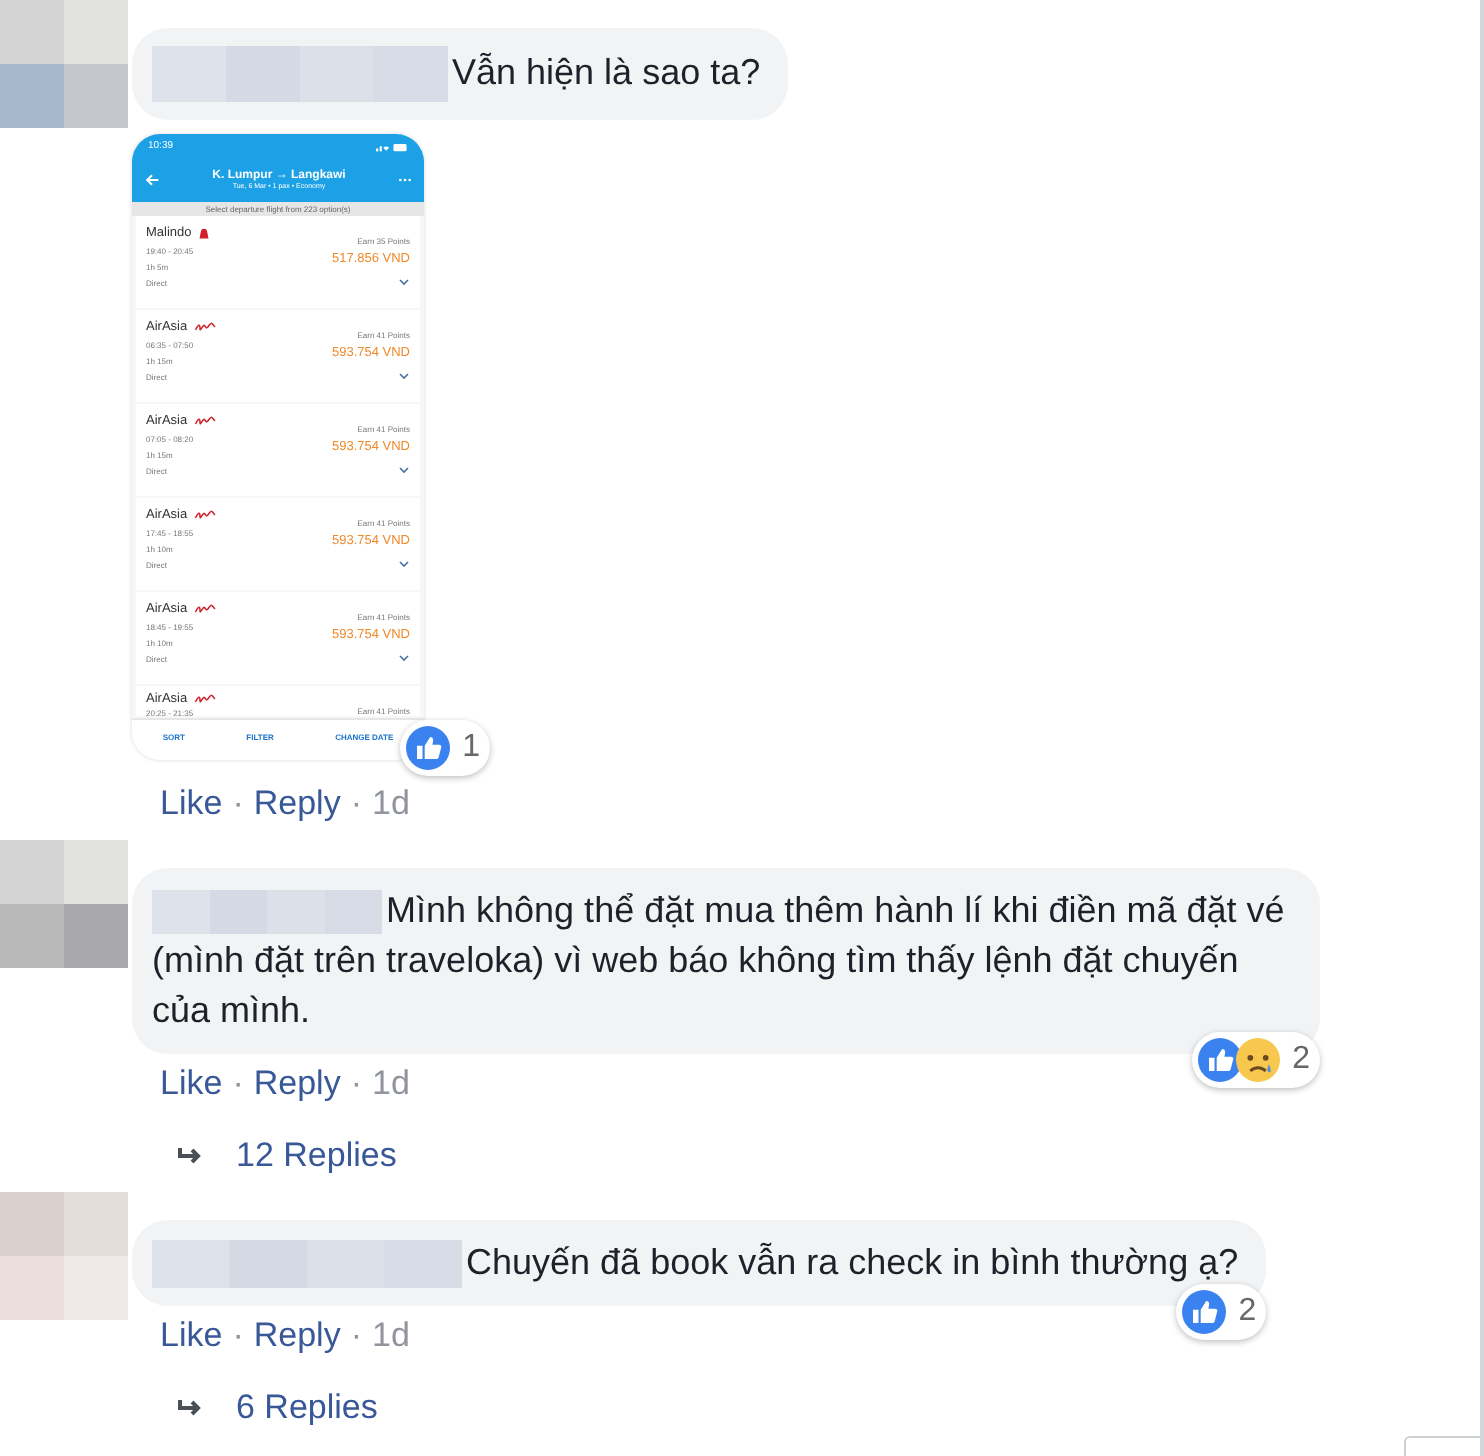 This screenshot has height=1456, width=1484. What do you see at coordinates (392, 146) in the screenshot?
I see `status-icons` at bounding box center [392, 146].